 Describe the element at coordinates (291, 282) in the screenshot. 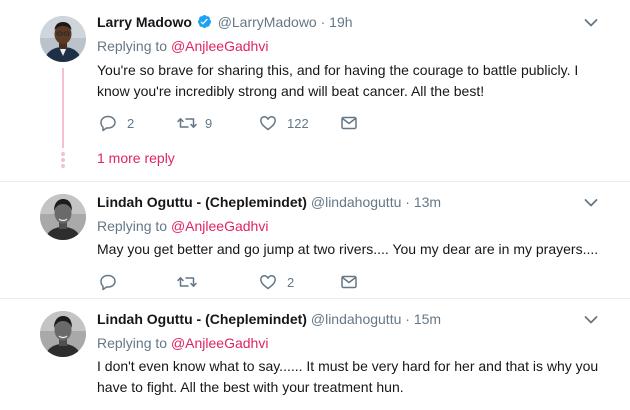

I see `like-count: 2` at that location.